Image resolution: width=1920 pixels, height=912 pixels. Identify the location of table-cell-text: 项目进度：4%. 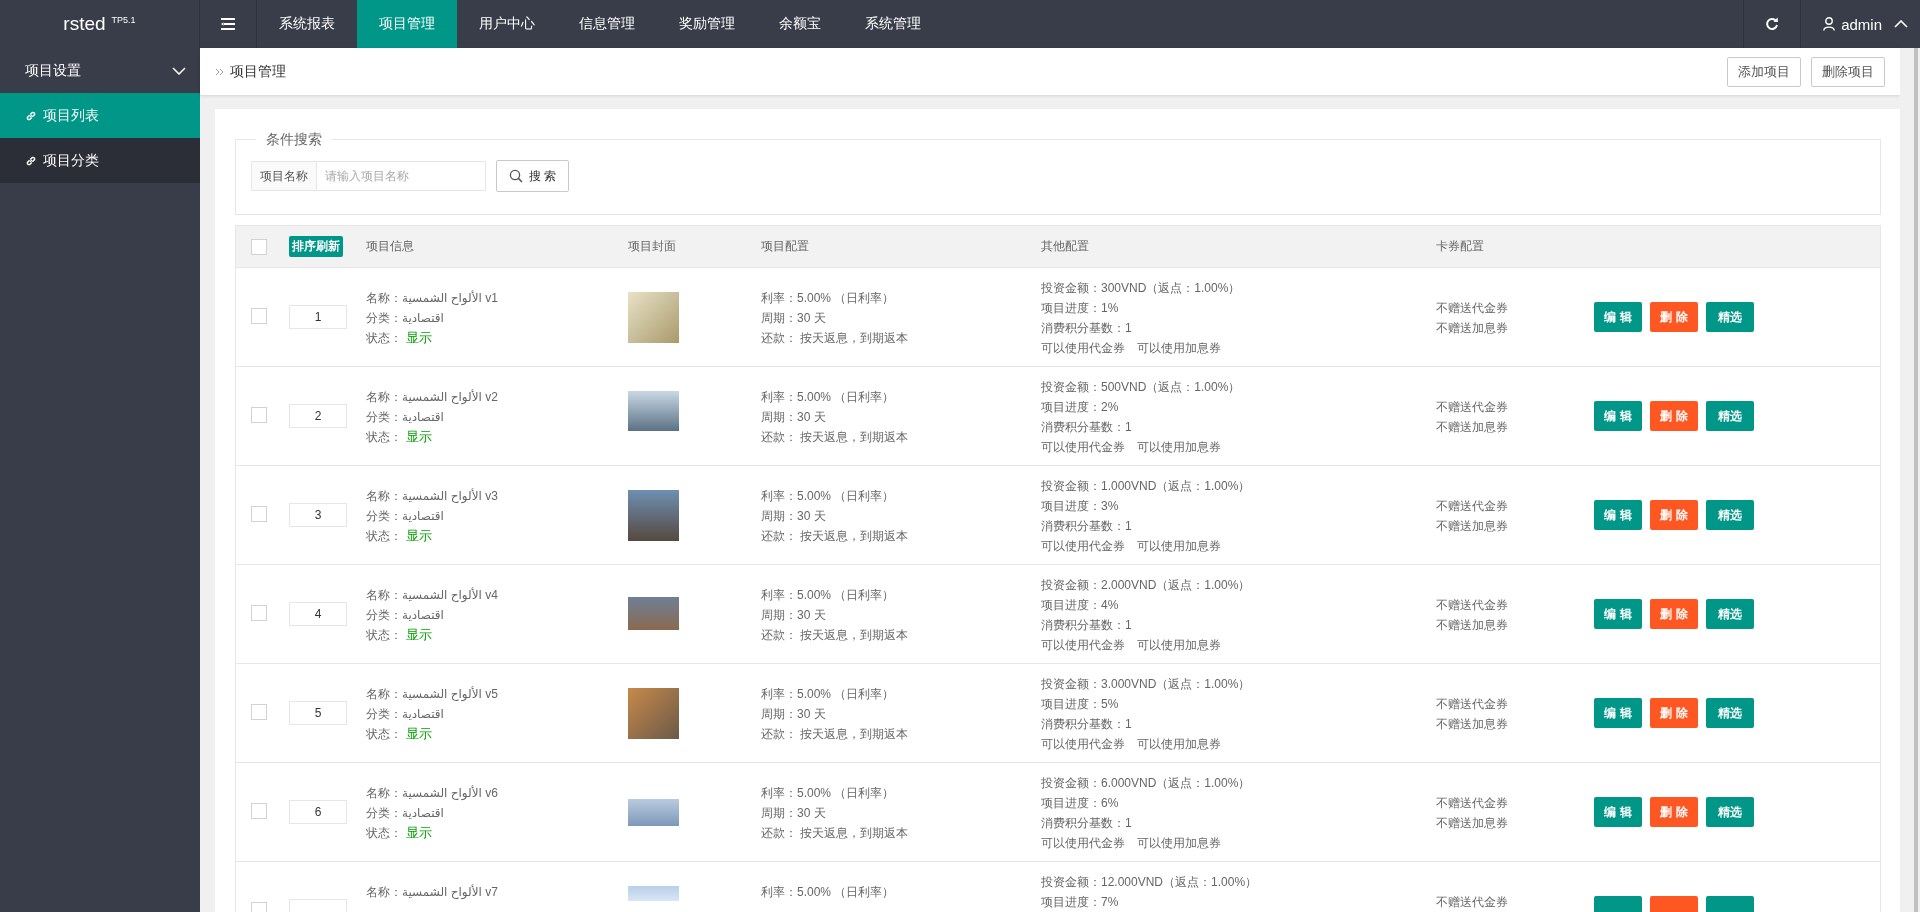
(1080, 605).